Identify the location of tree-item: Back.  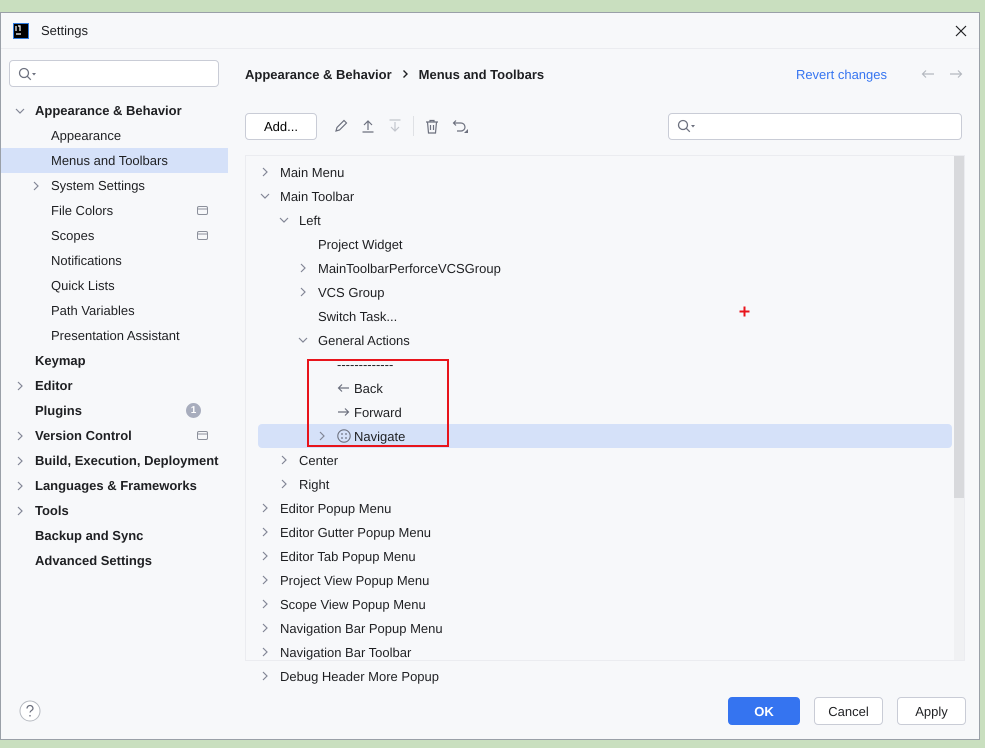
(599, 388).